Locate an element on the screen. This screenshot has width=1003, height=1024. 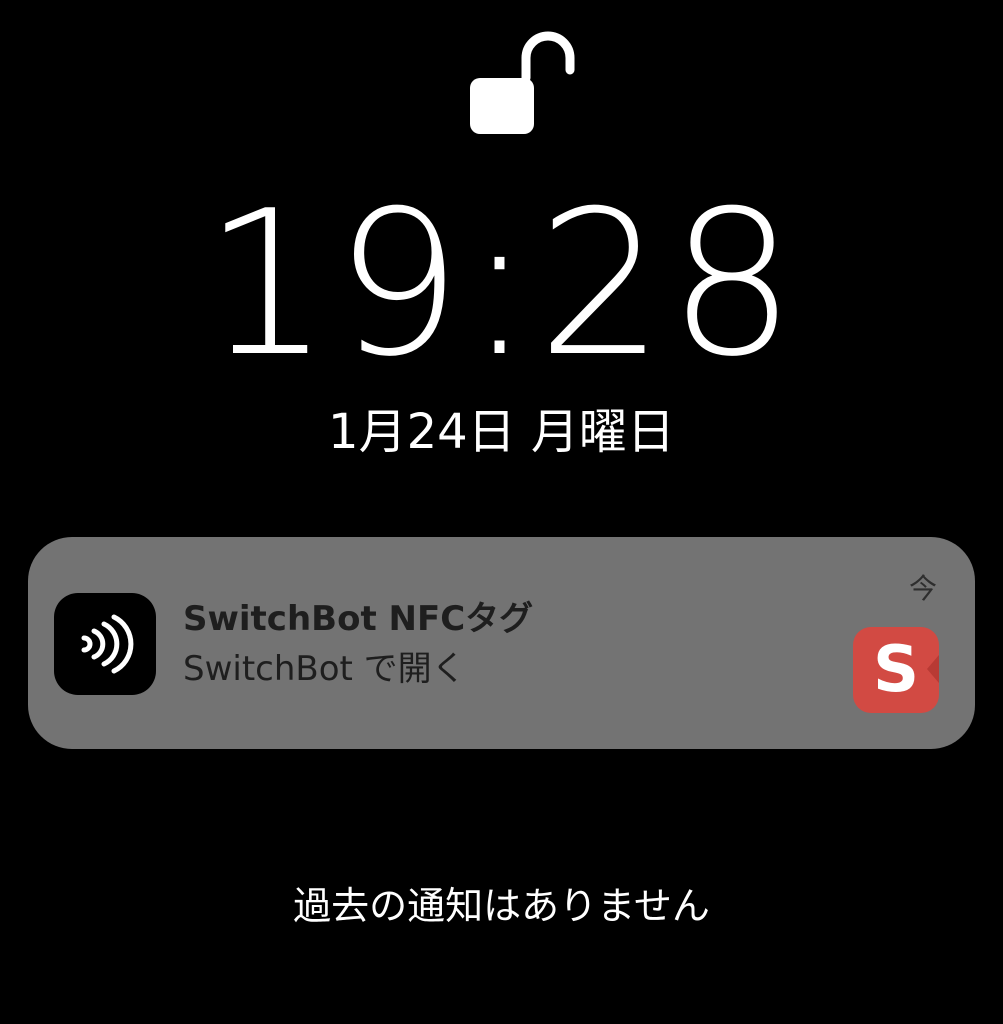
switchbot-app-icon: S is located at coordinates (896, 670).